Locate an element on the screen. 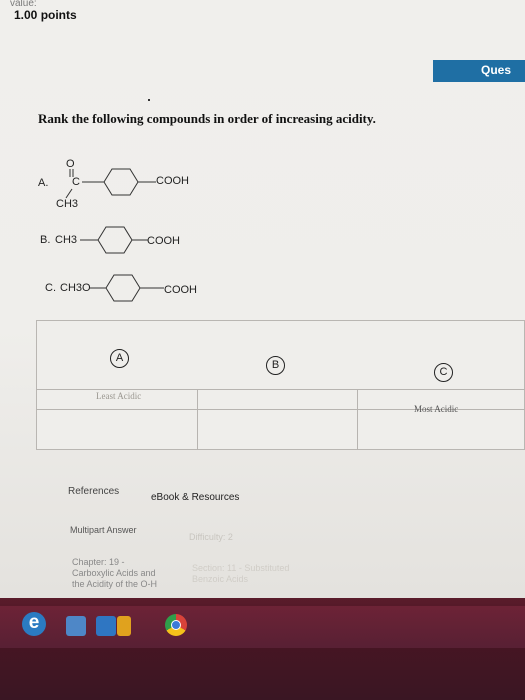 The height and width of the screenshot is (700, 525). ebook-resources-tab: eBook & Resources is located at coordinates (195, 497).